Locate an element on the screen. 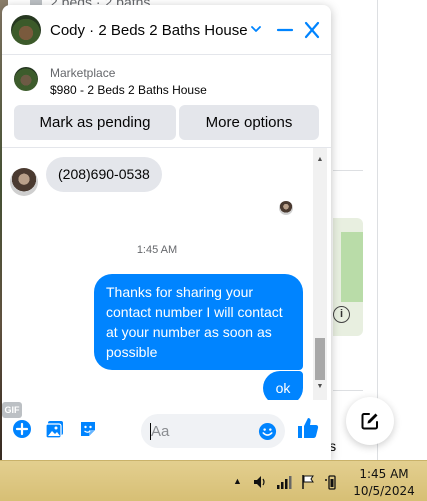  map-info-icon: i is located at coordinates (341, 314).